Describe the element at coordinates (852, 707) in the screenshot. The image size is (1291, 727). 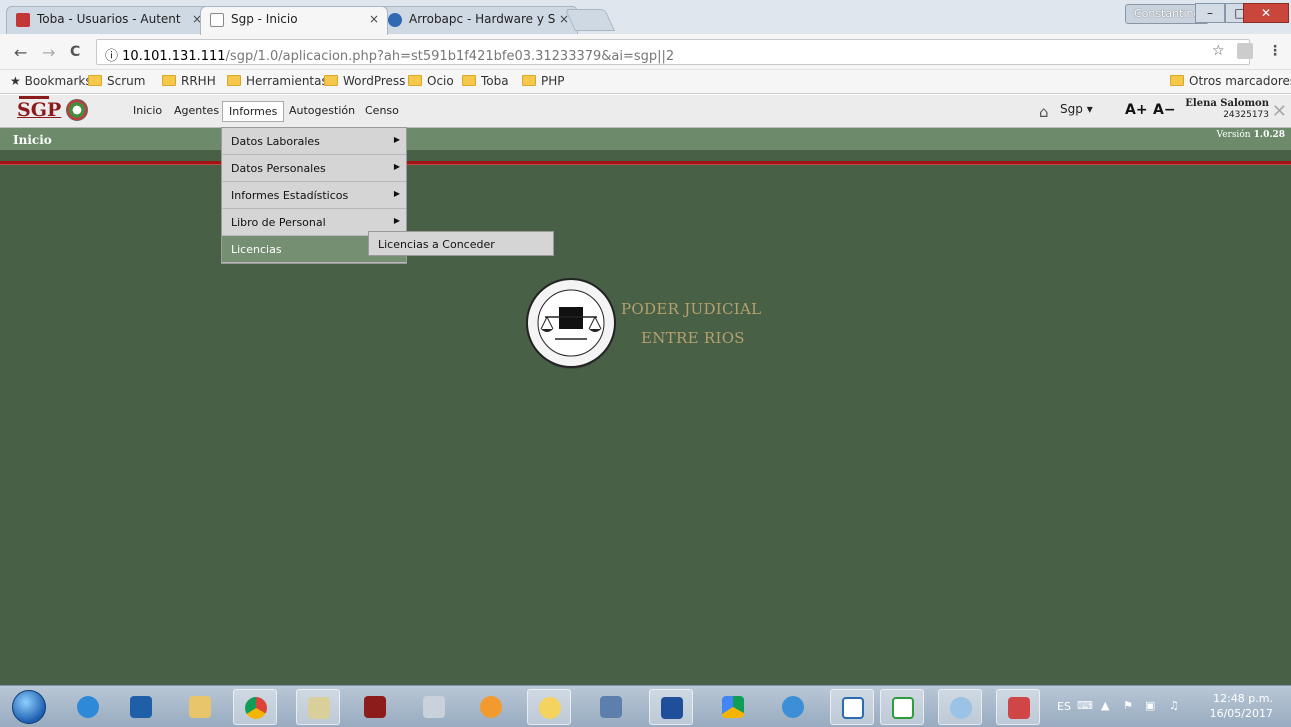
I see `writer-icon` at that location.